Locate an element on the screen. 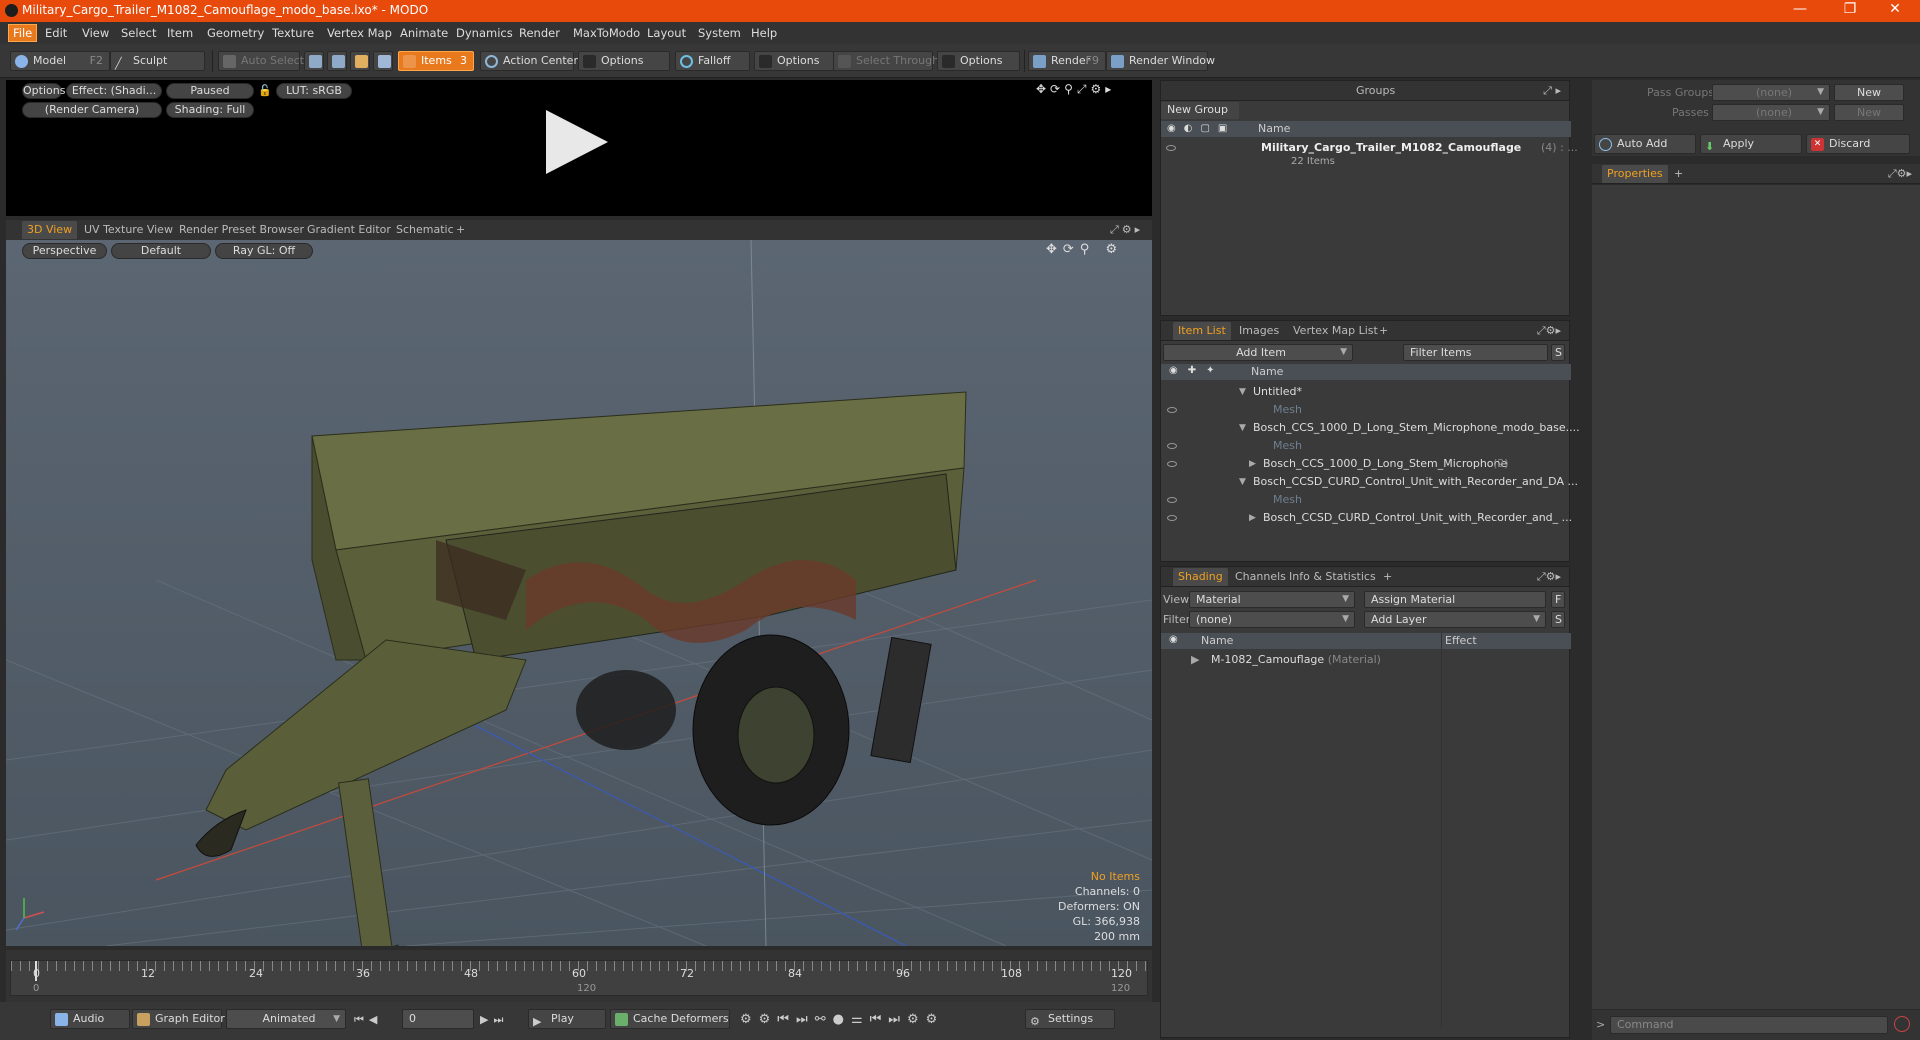 The width and height of the screenshot is (1920, 1040). falloff-button: Falloff is located at coordinates (712, 61).